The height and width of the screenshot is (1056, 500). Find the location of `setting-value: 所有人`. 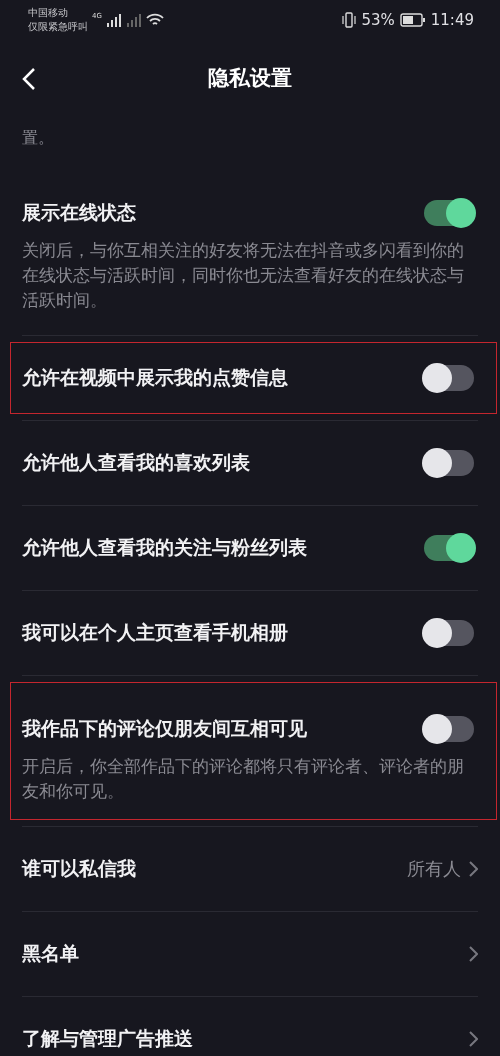

setting-value: 所有人 is located at coordinates (434, 869).